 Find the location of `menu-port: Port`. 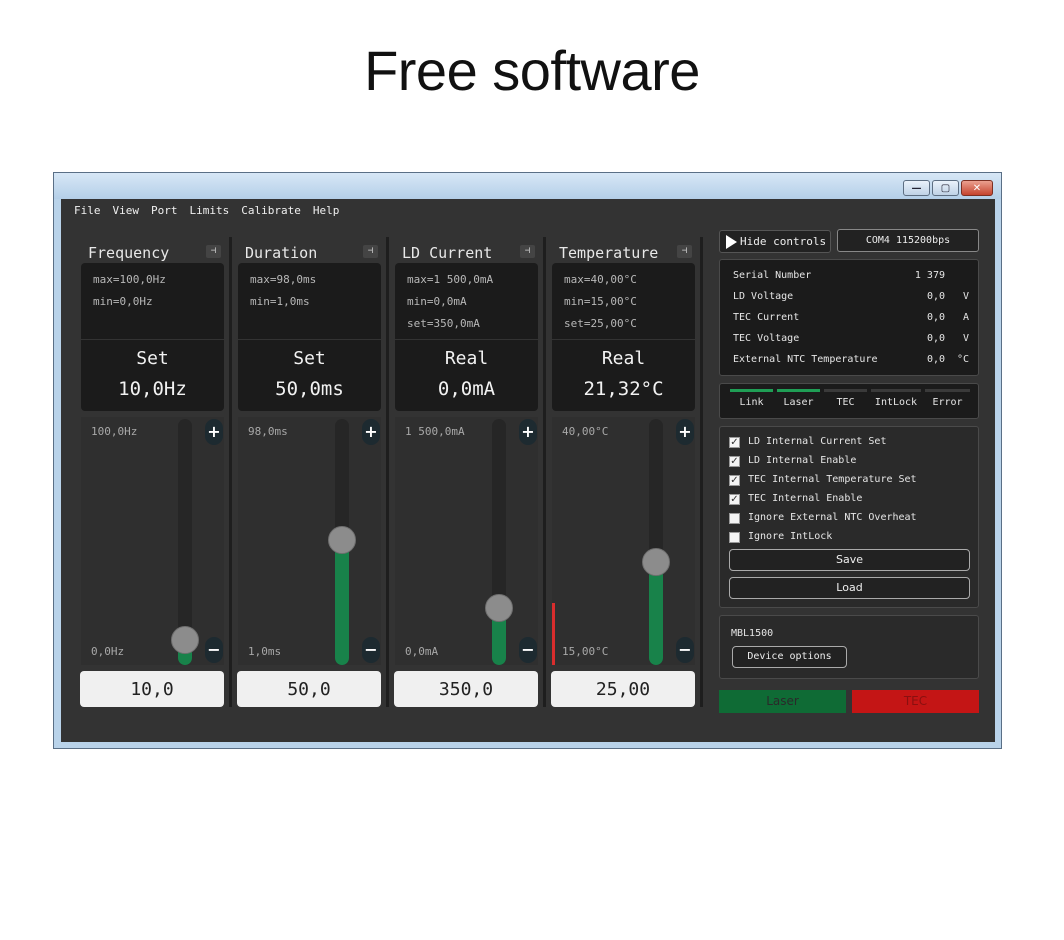

menu-port: Port is located at coordinates (164, 210).